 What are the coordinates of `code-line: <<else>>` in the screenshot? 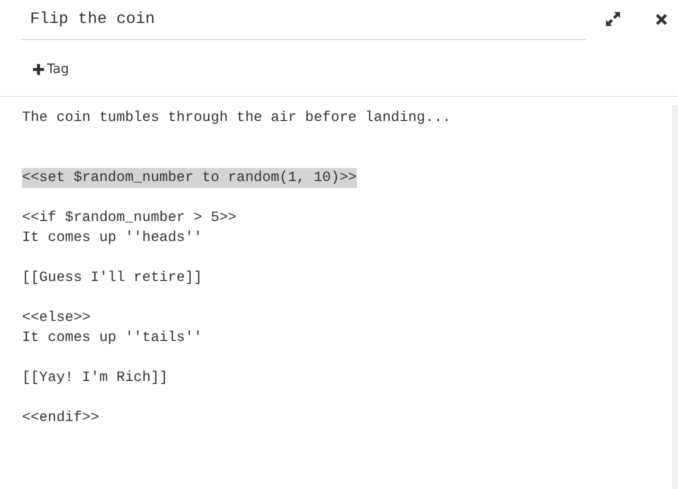 It's located at (56, 318).